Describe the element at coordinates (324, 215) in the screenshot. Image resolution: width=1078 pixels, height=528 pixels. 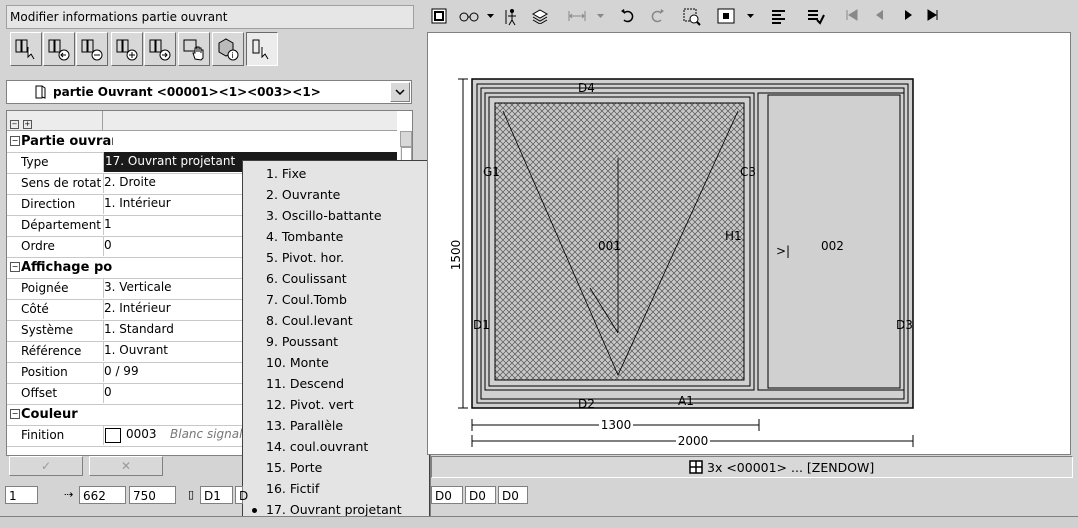
I see `menu-item-label: 3. Oscillo-battante` at that location.